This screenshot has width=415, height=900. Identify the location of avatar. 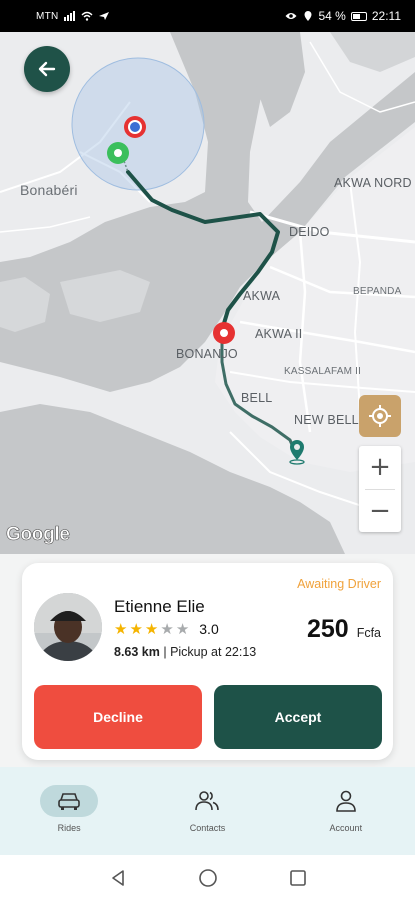
(68, 627).